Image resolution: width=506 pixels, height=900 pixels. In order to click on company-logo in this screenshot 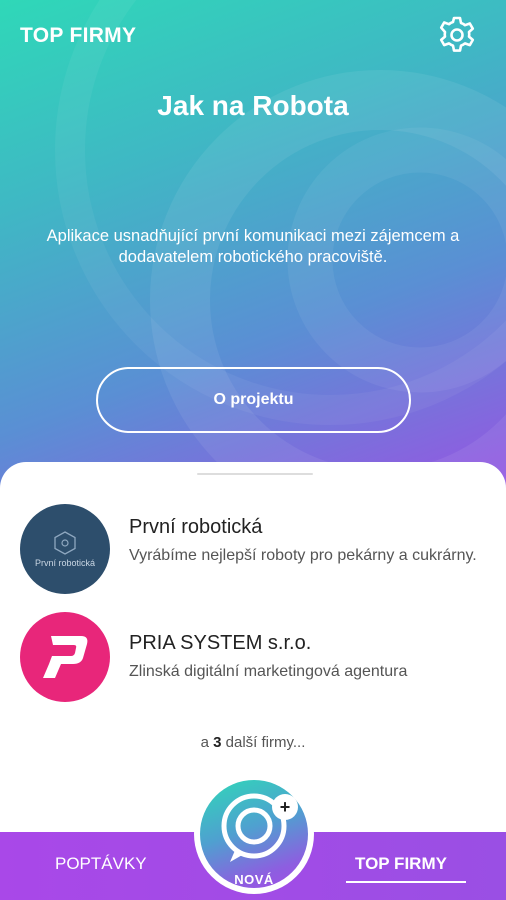, I will do `click(65, 657)`.